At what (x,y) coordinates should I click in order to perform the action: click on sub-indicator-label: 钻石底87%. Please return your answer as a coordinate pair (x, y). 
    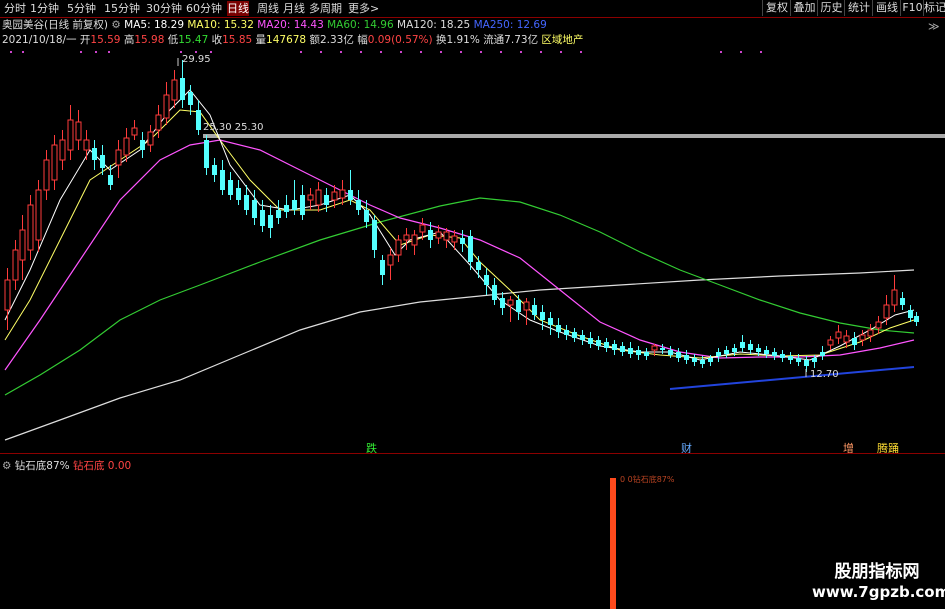
    Looking at the image, I should click on (42, 466).